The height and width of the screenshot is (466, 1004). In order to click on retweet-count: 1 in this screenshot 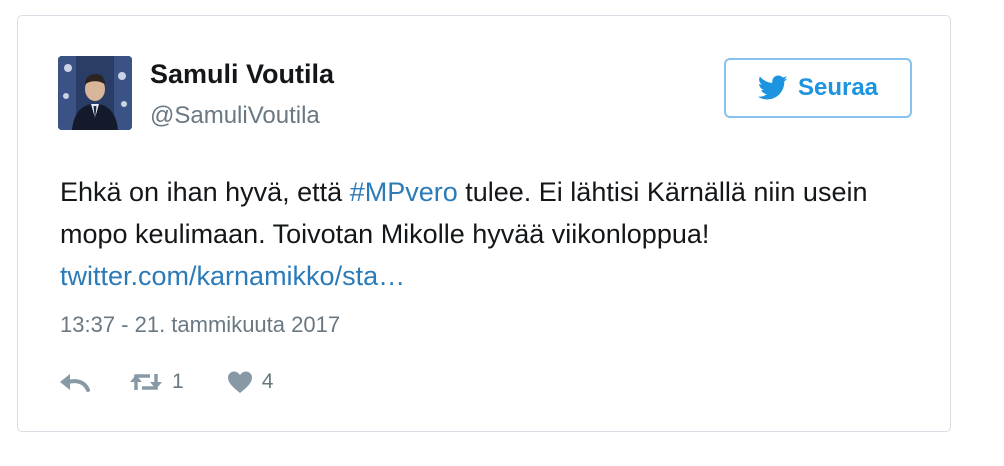, I will do `click(178, 381)`.